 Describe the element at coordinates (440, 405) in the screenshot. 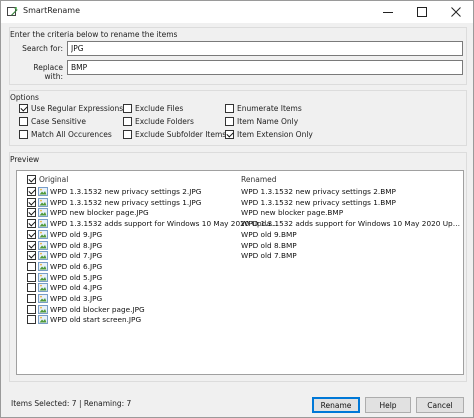

I see `cancel-button: Cancel` at that location.